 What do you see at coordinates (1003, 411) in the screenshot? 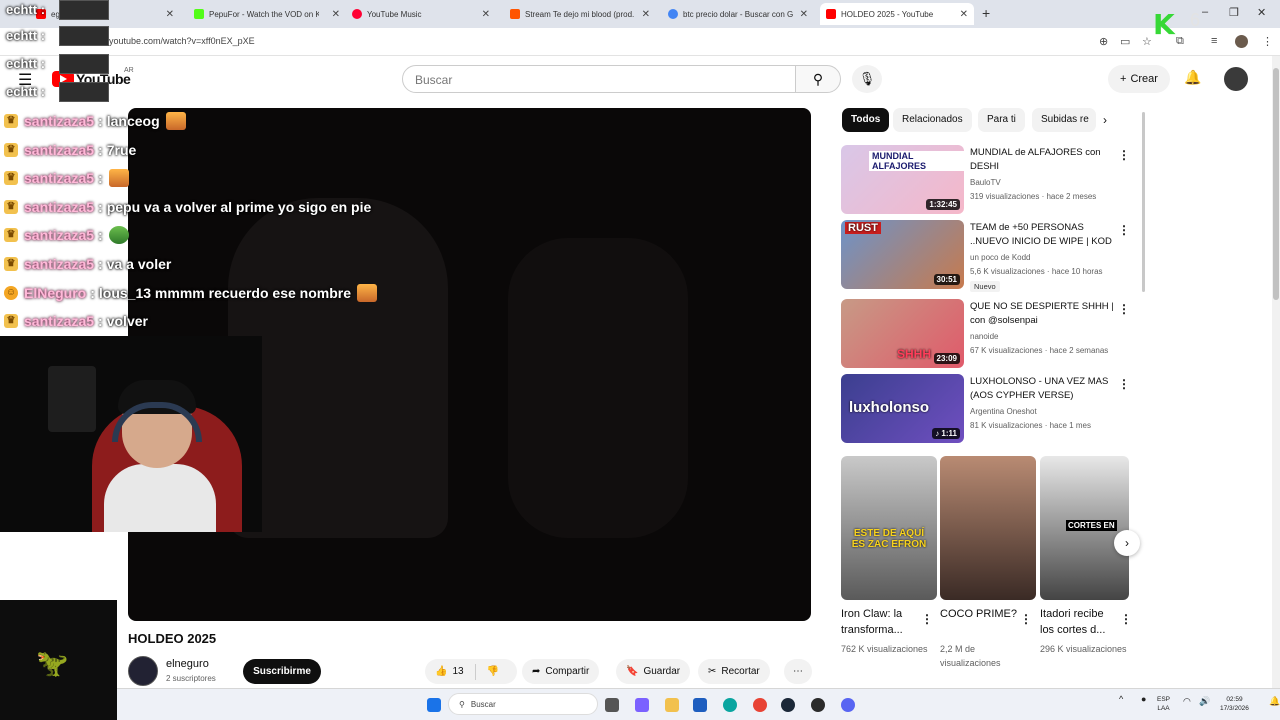
I see `channel-name: Argentina Oneshot` at bounding box center [1003, 411].